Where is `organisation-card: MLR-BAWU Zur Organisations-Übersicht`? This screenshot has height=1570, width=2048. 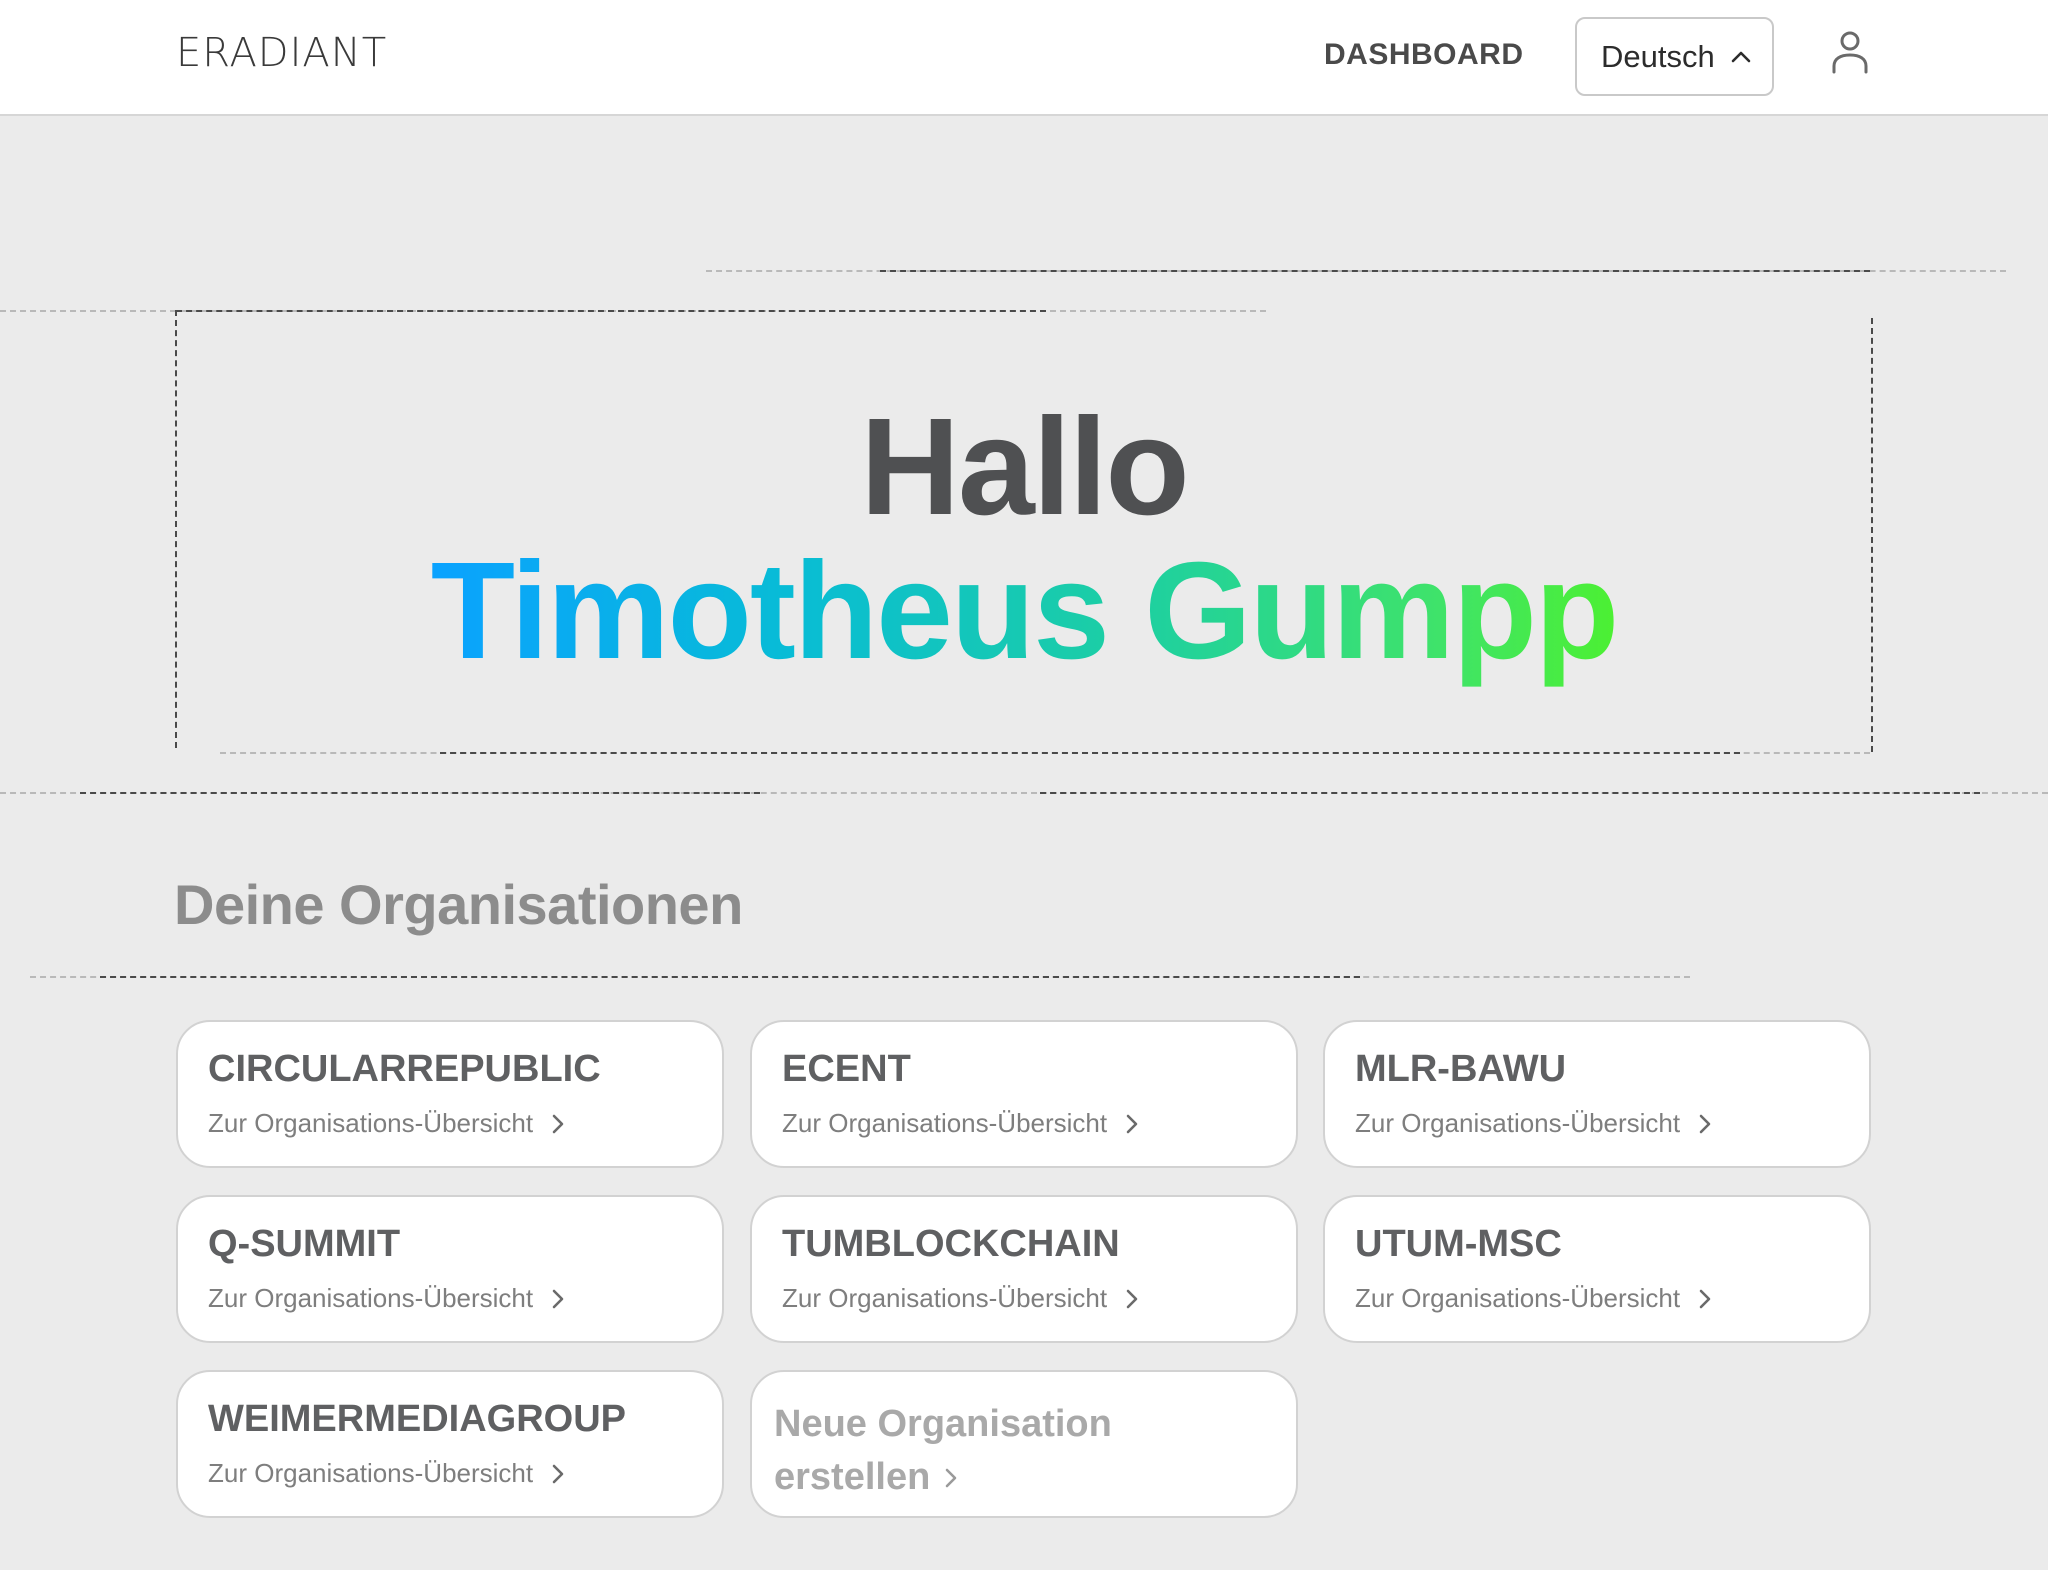 organisation-card: MLR-BAWU Zur Organisations-Übersicht is located at coordinates (1597, 1094).